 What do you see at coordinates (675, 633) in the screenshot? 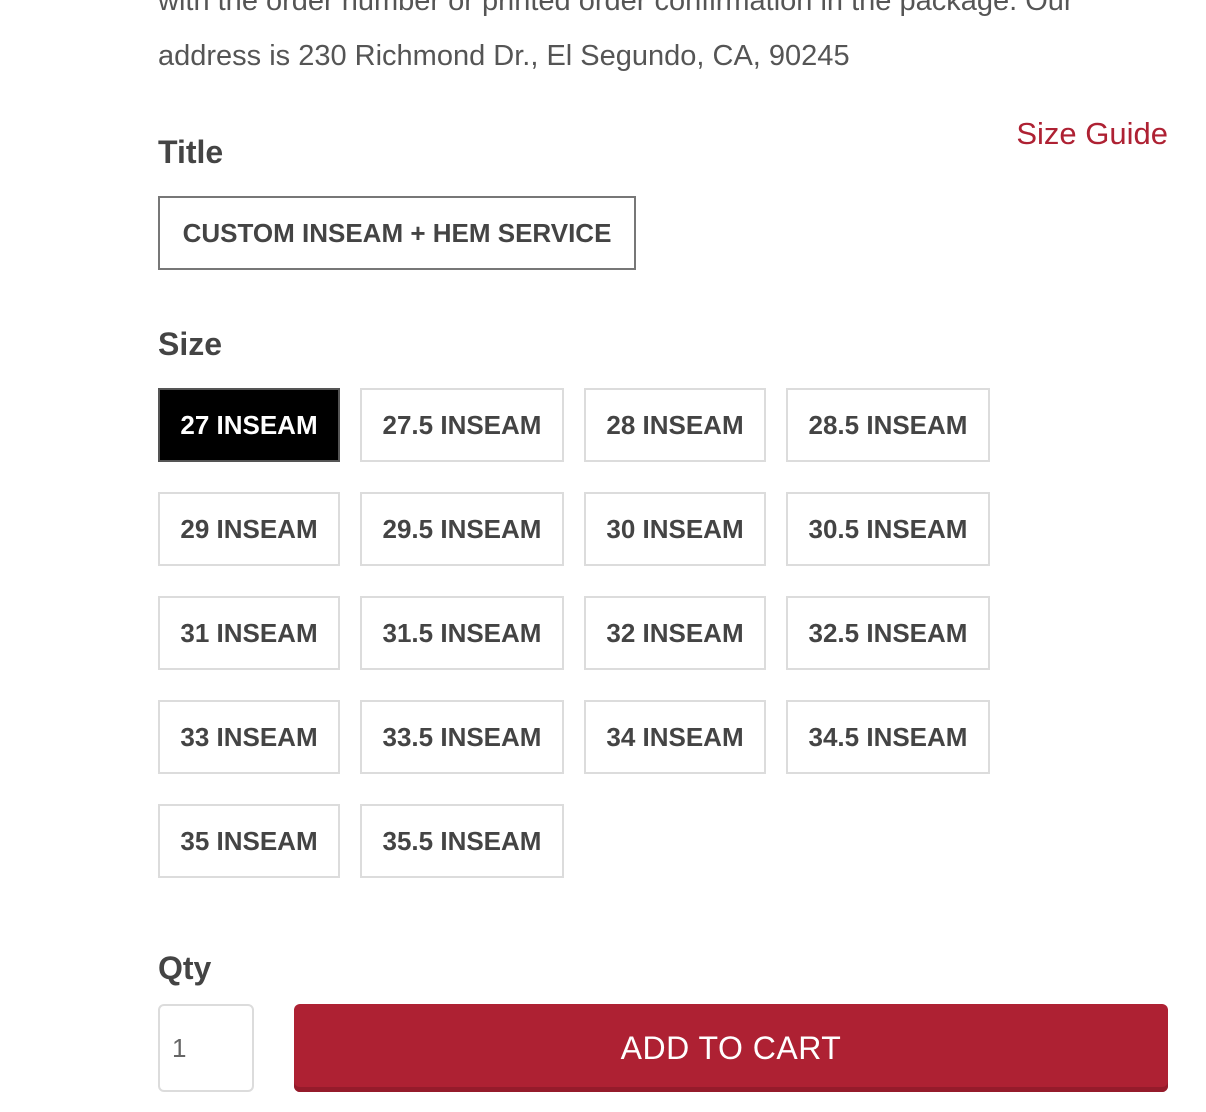
I see `size-option: 32 INSEAM` at bounding box center [675, 633].